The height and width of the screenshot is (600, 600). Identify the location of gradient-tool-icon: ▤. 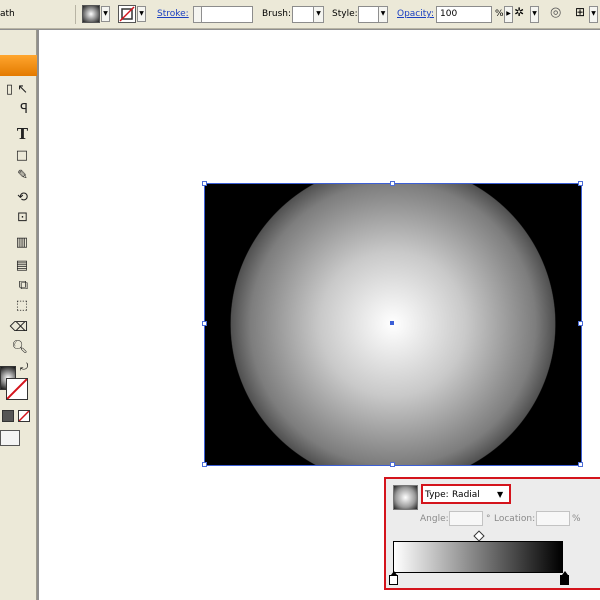
(17, 267).